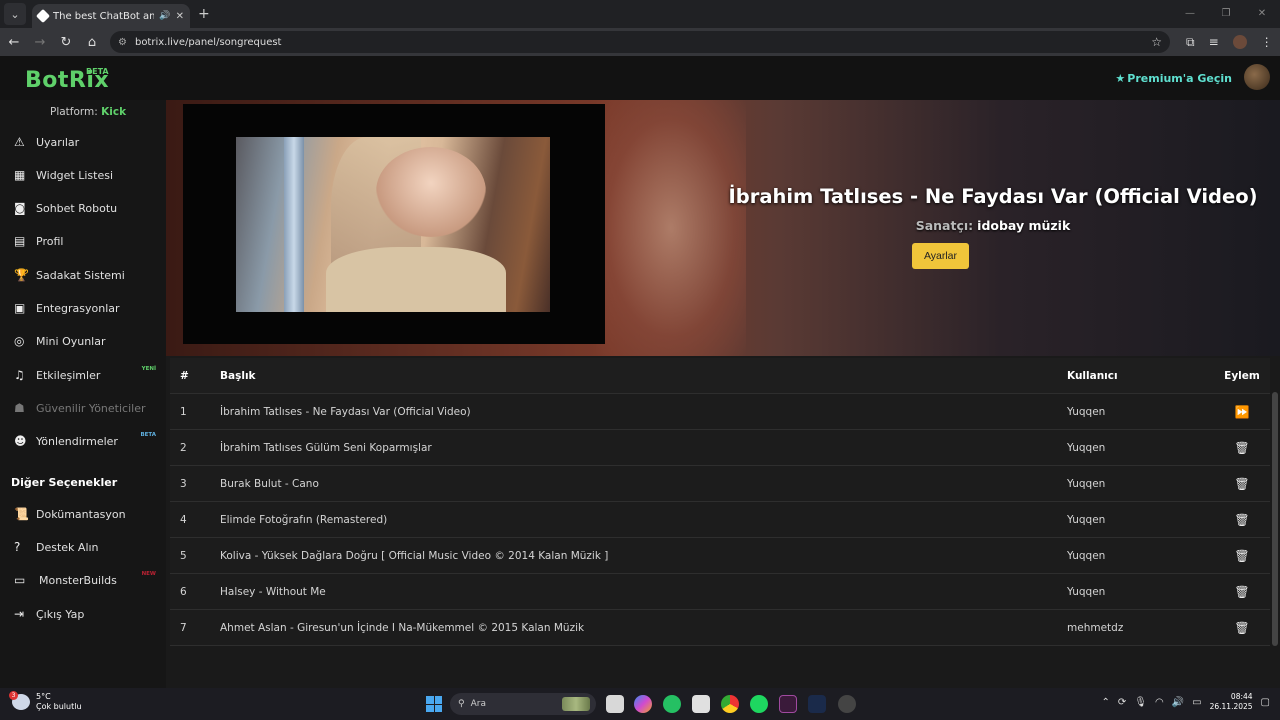  Describe the element at coordinates (1257, 77) in the screenshot. I see `user-avatar` at that location.